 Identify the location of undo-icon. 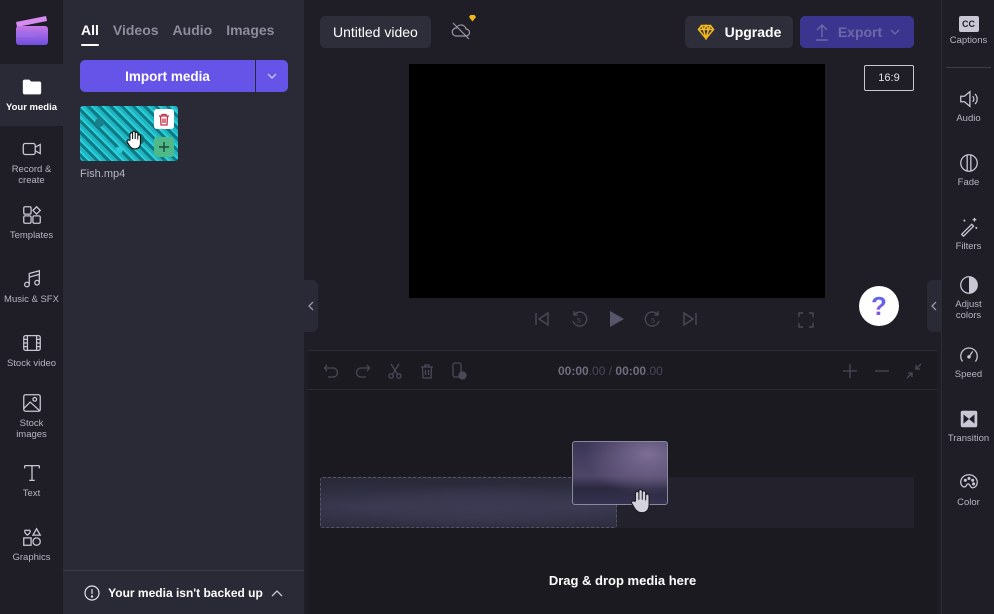
(331, 371).